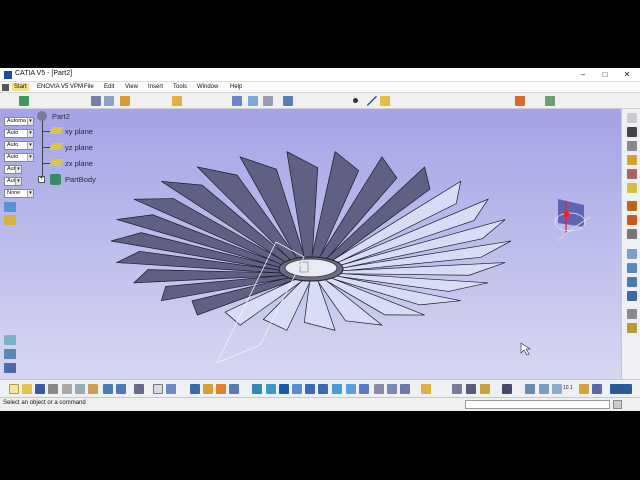 The height and width of the screenshot is (480, 640). I want to click on apply-material-icon, so click(457, 389).